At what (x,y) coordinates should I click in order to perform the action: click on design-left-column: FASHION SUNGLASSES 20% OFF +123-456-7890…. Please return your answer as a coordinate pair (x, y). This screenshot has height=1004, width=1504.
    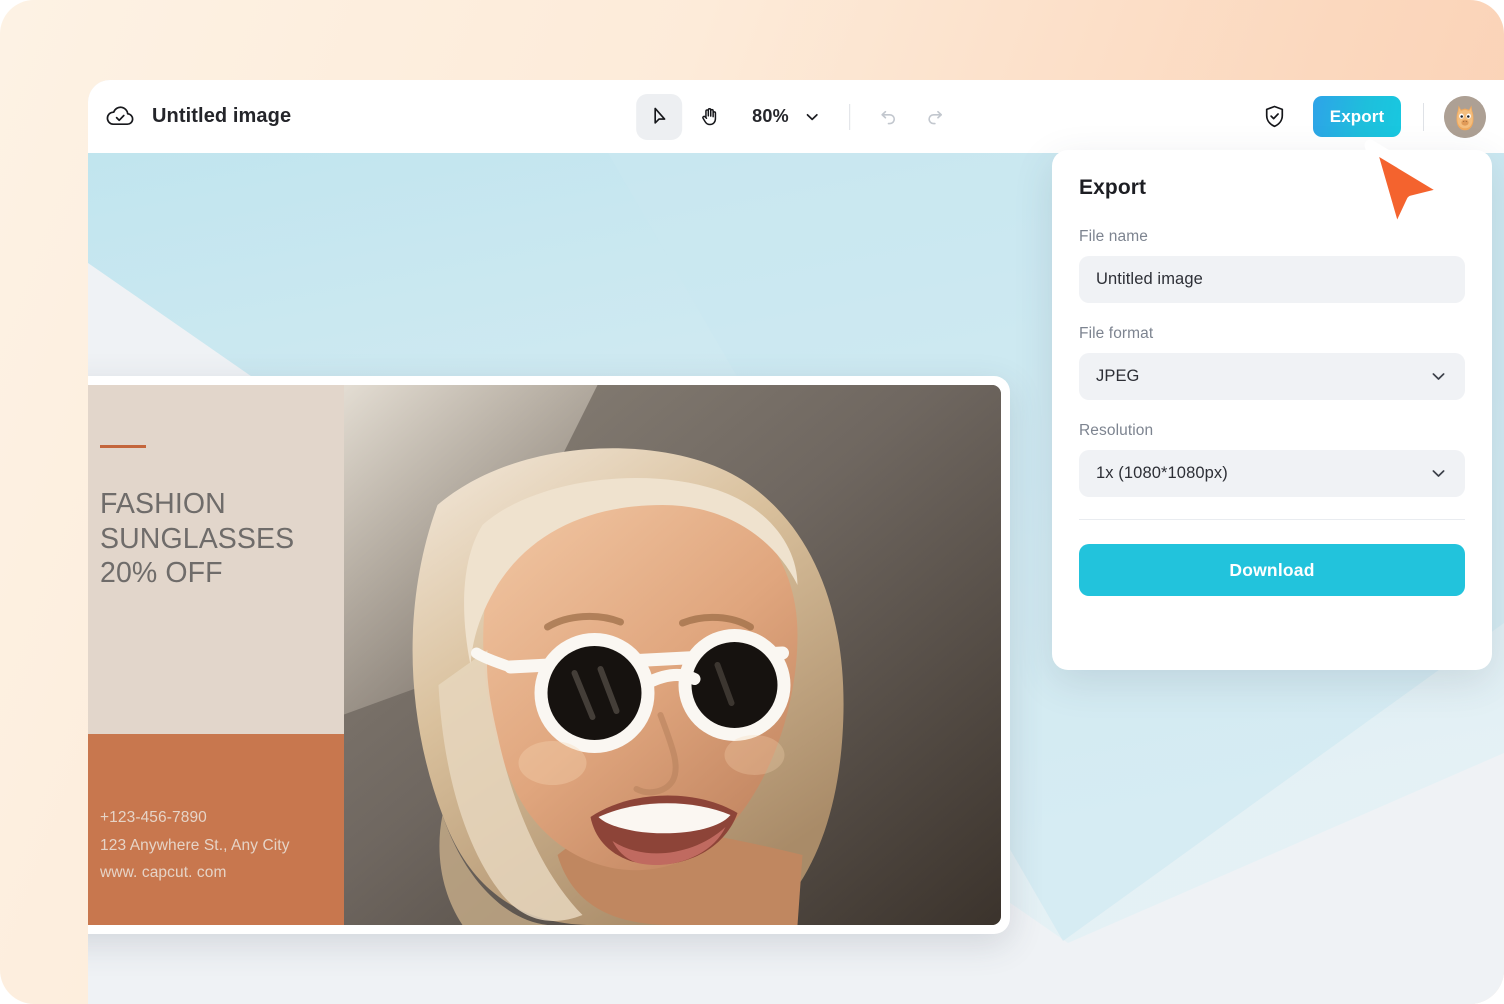
    Looking at the image, I should click on (216, 655).